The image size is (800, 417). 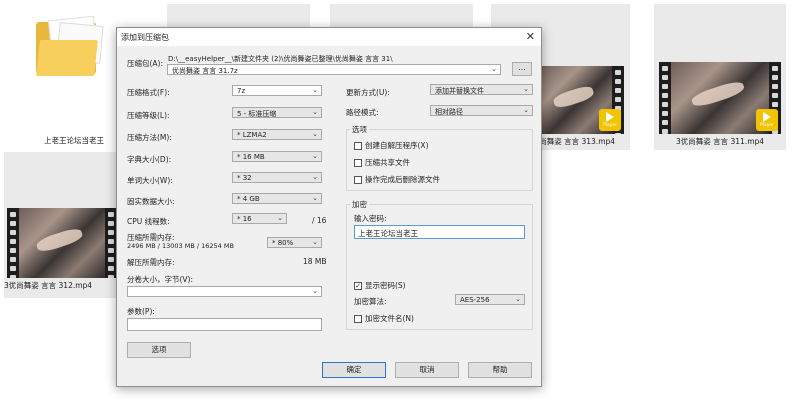 I want to click on archive-label: 压缩包(A):, so click(x=145, y=63).